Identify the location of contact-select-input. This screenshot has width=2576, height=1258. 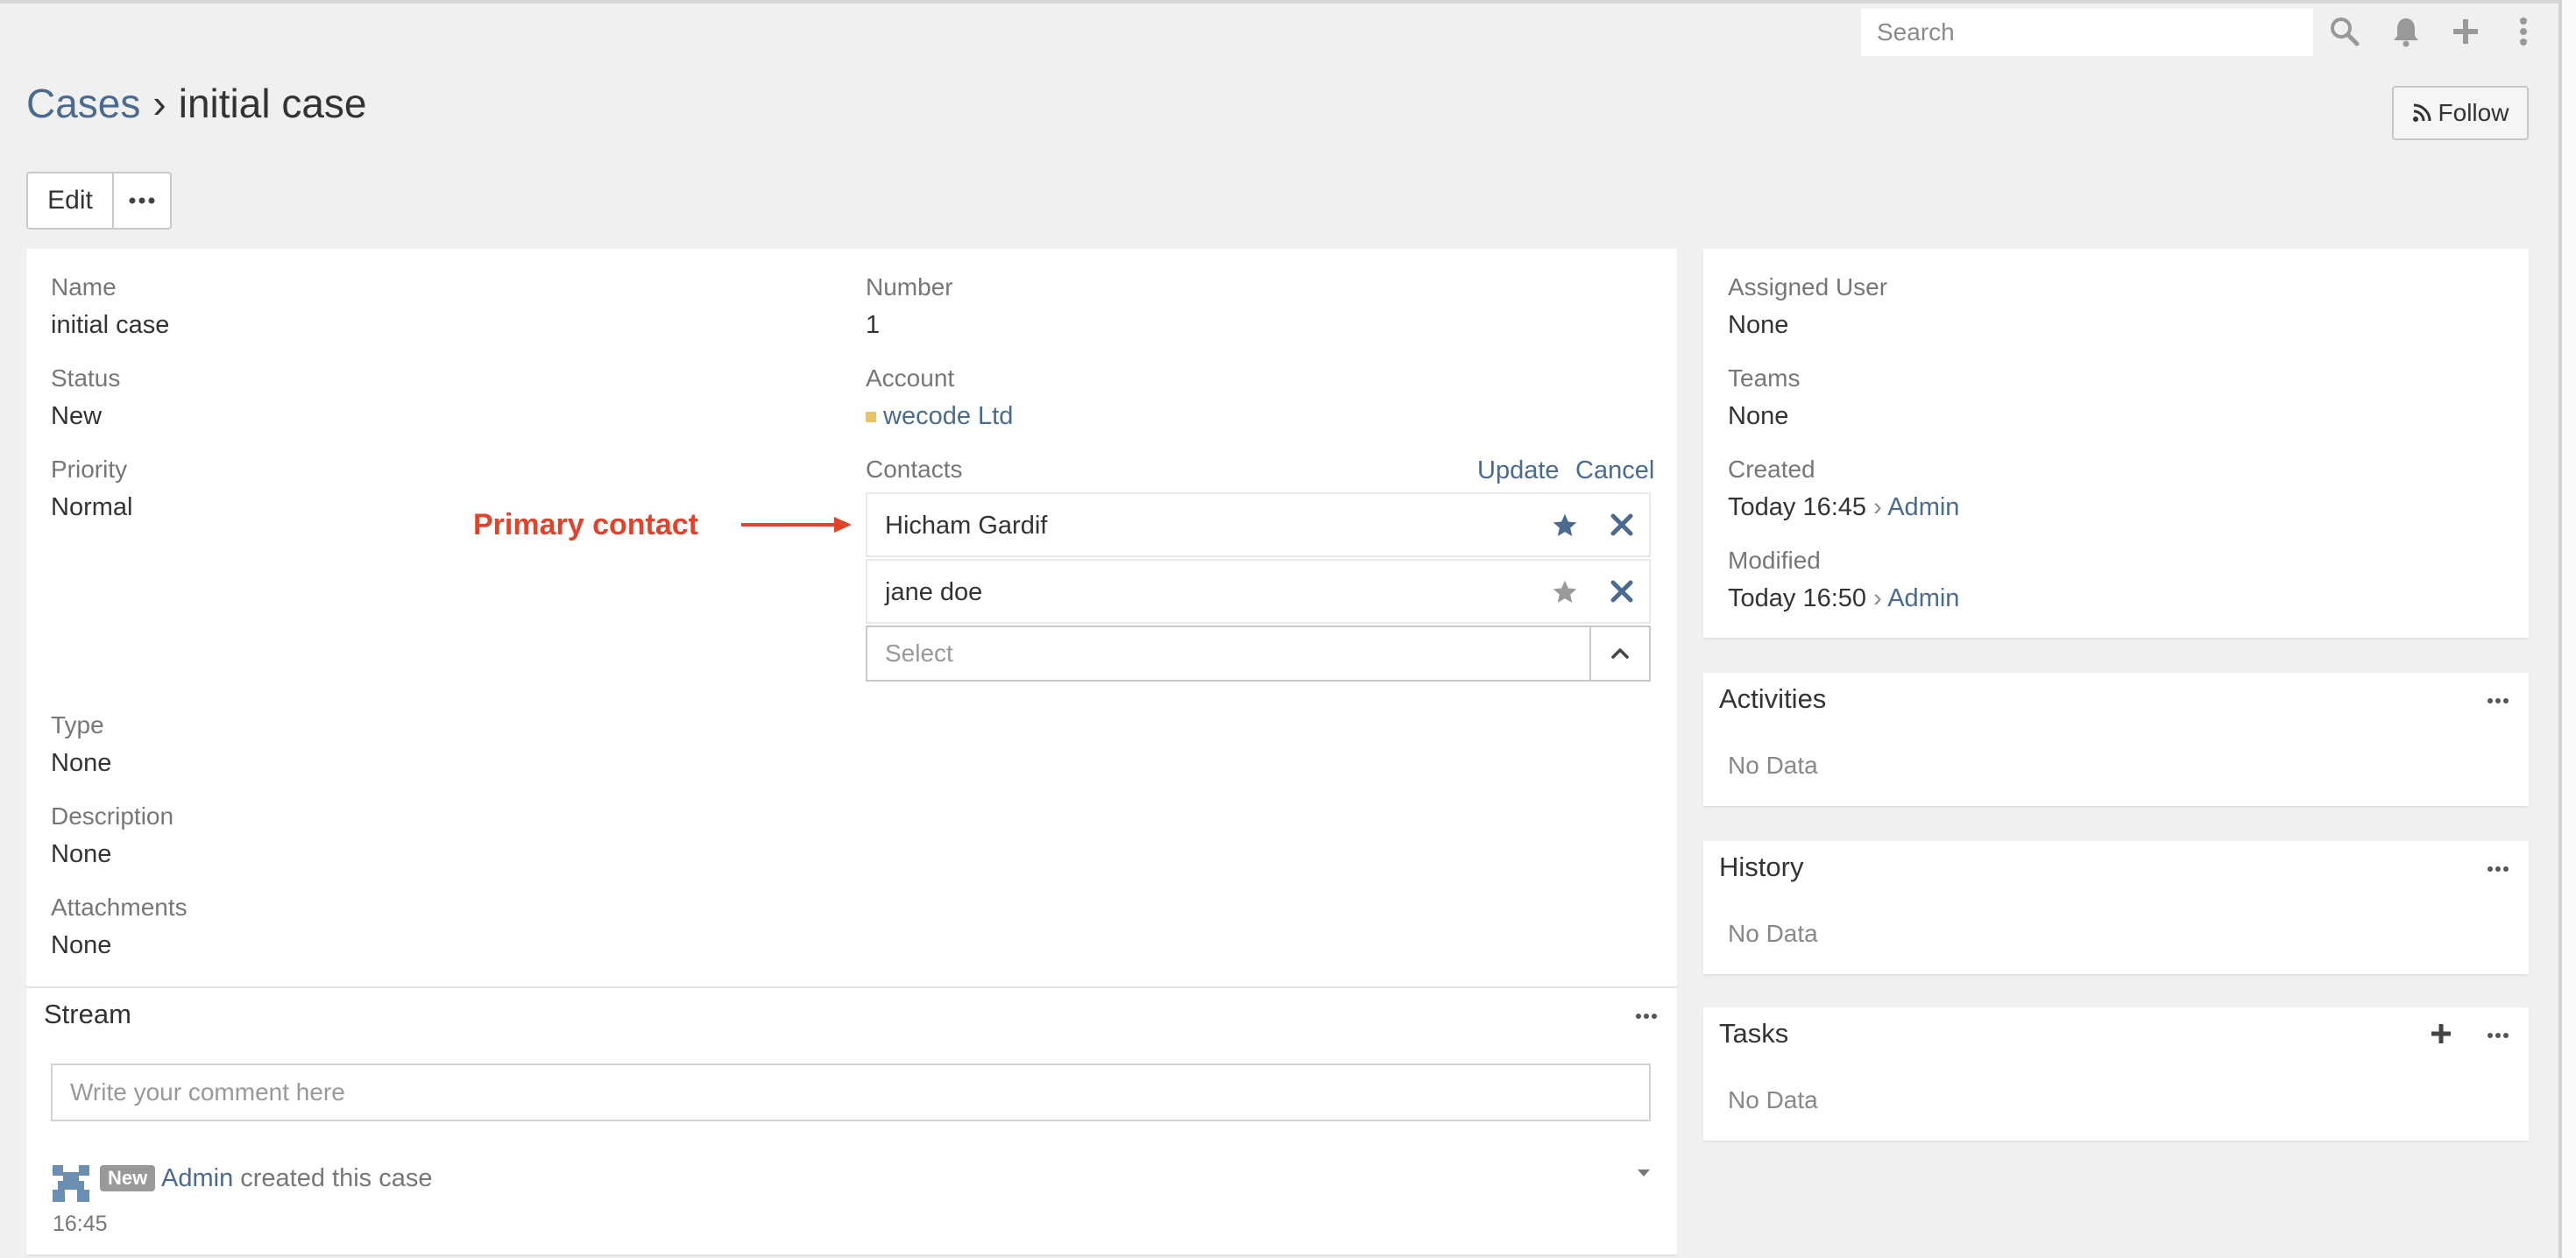
(1228, 653).